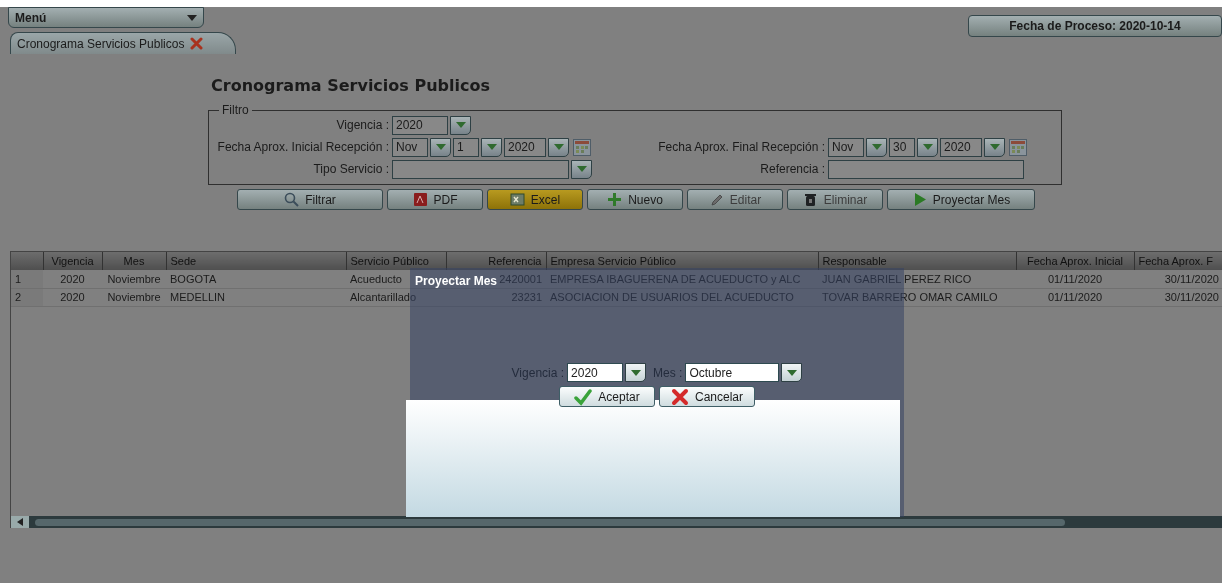 This screenshot has width=1222, height=583. What do you see at coordinates (1095, 26) in the screenshot?
I see `process-date: Fecha de Proceso: 2020-10-14` at bounding box center [1095, 26].